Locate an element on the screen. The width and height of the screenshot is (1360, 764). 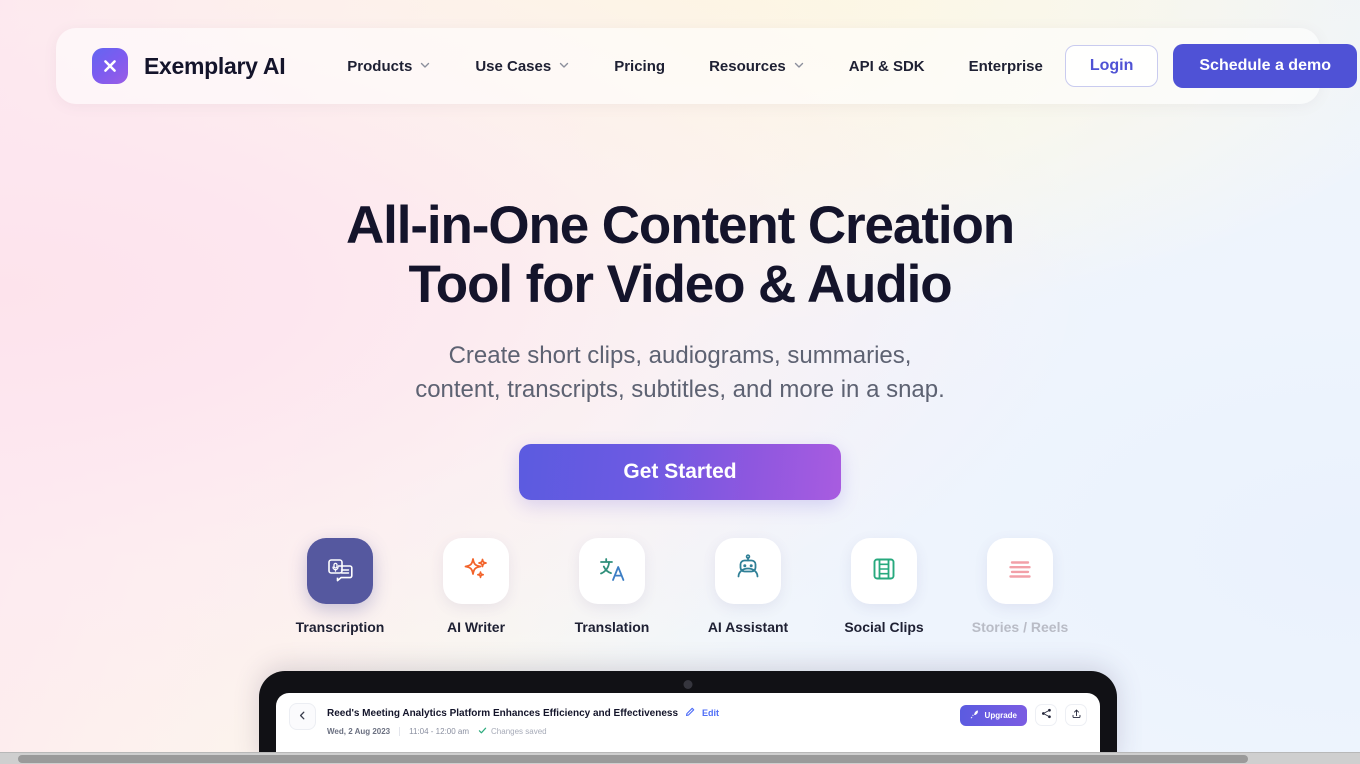
page-title-line-2: Tool for Video & Audio is located at coordinates (680, 284).